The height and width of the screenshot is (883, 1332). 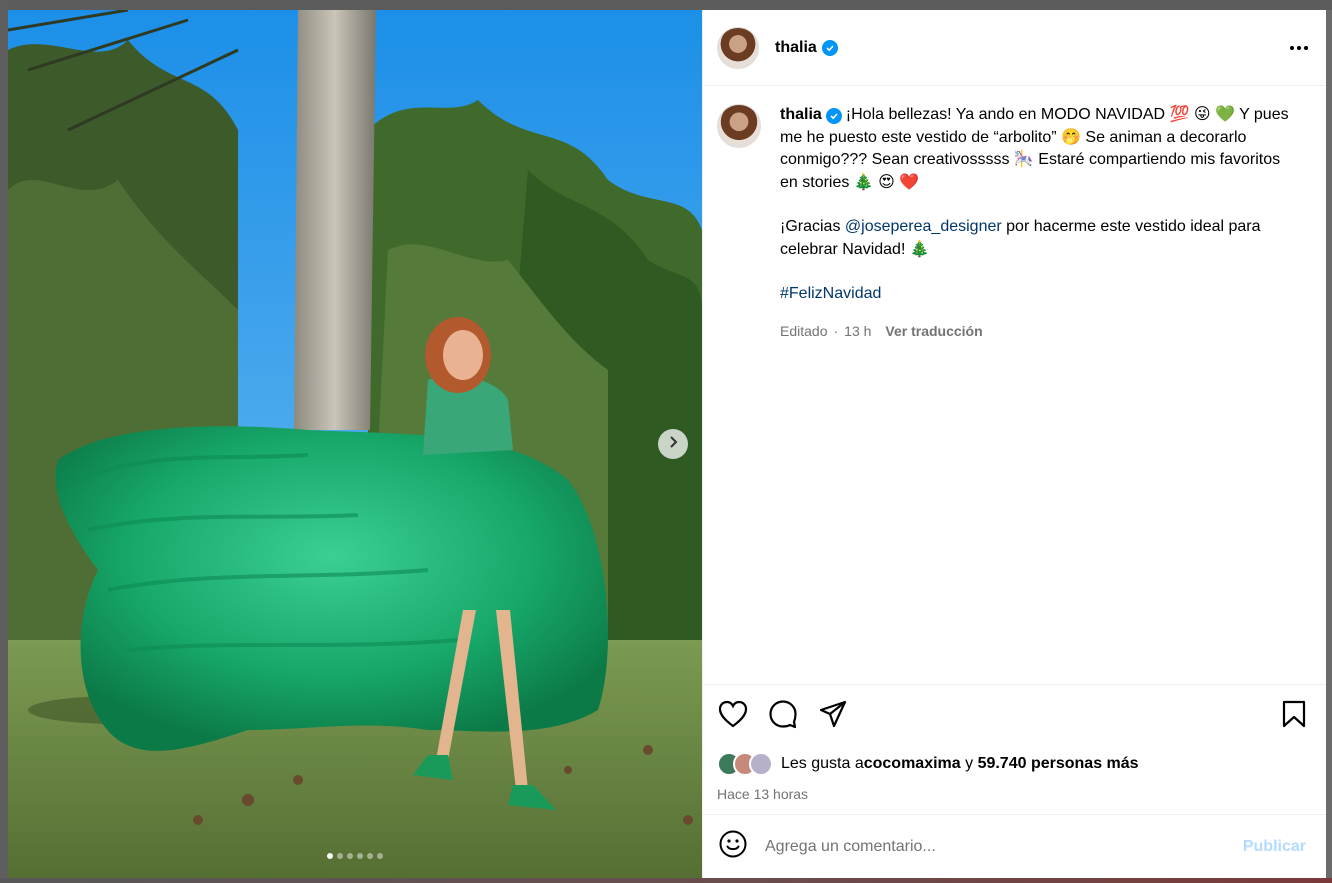 I want to click on caption-username: thalia, so click(x=801, y=114).